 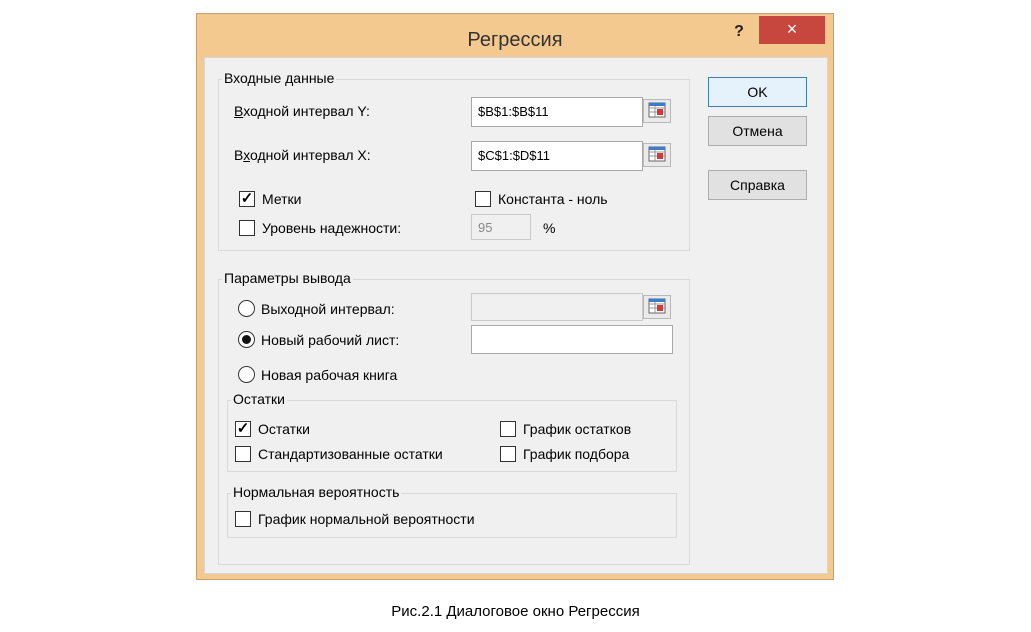 What do you see at coordinates (247, 228) in the screenshot?
I see `confidence-level-checkbox` at bounding box center [247, 228].